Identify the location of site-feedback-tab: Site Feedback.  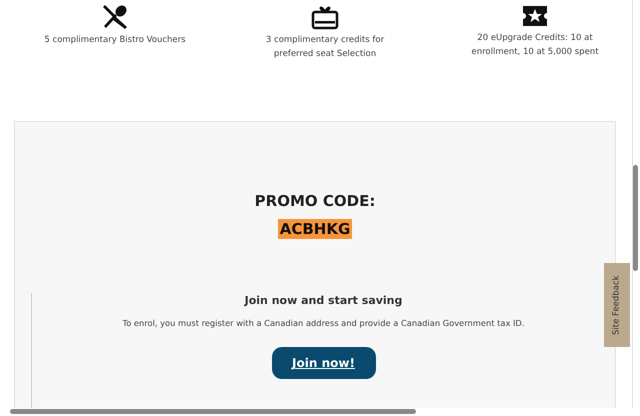
(617, 305).